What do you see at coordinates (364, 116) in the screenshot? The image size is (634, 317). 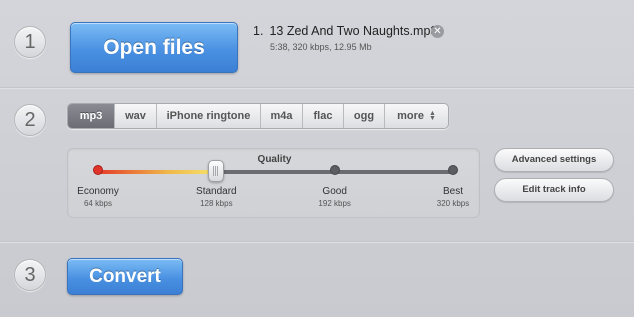 I see `tab-ogg: ogg` at bounding box center [364, 116].